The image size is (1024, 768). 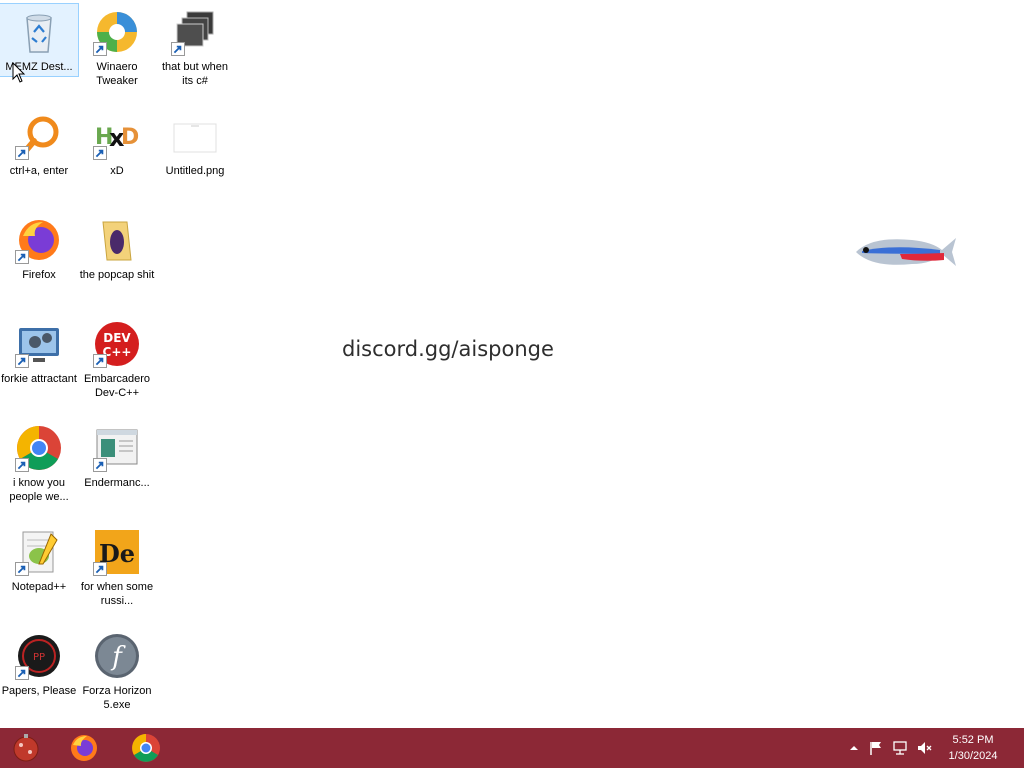 What do you see at coordinates (448, 349) in the screenshot?
I see `wallpaper-text: discord.gg/aisponge` at bounding box center [448, 349].